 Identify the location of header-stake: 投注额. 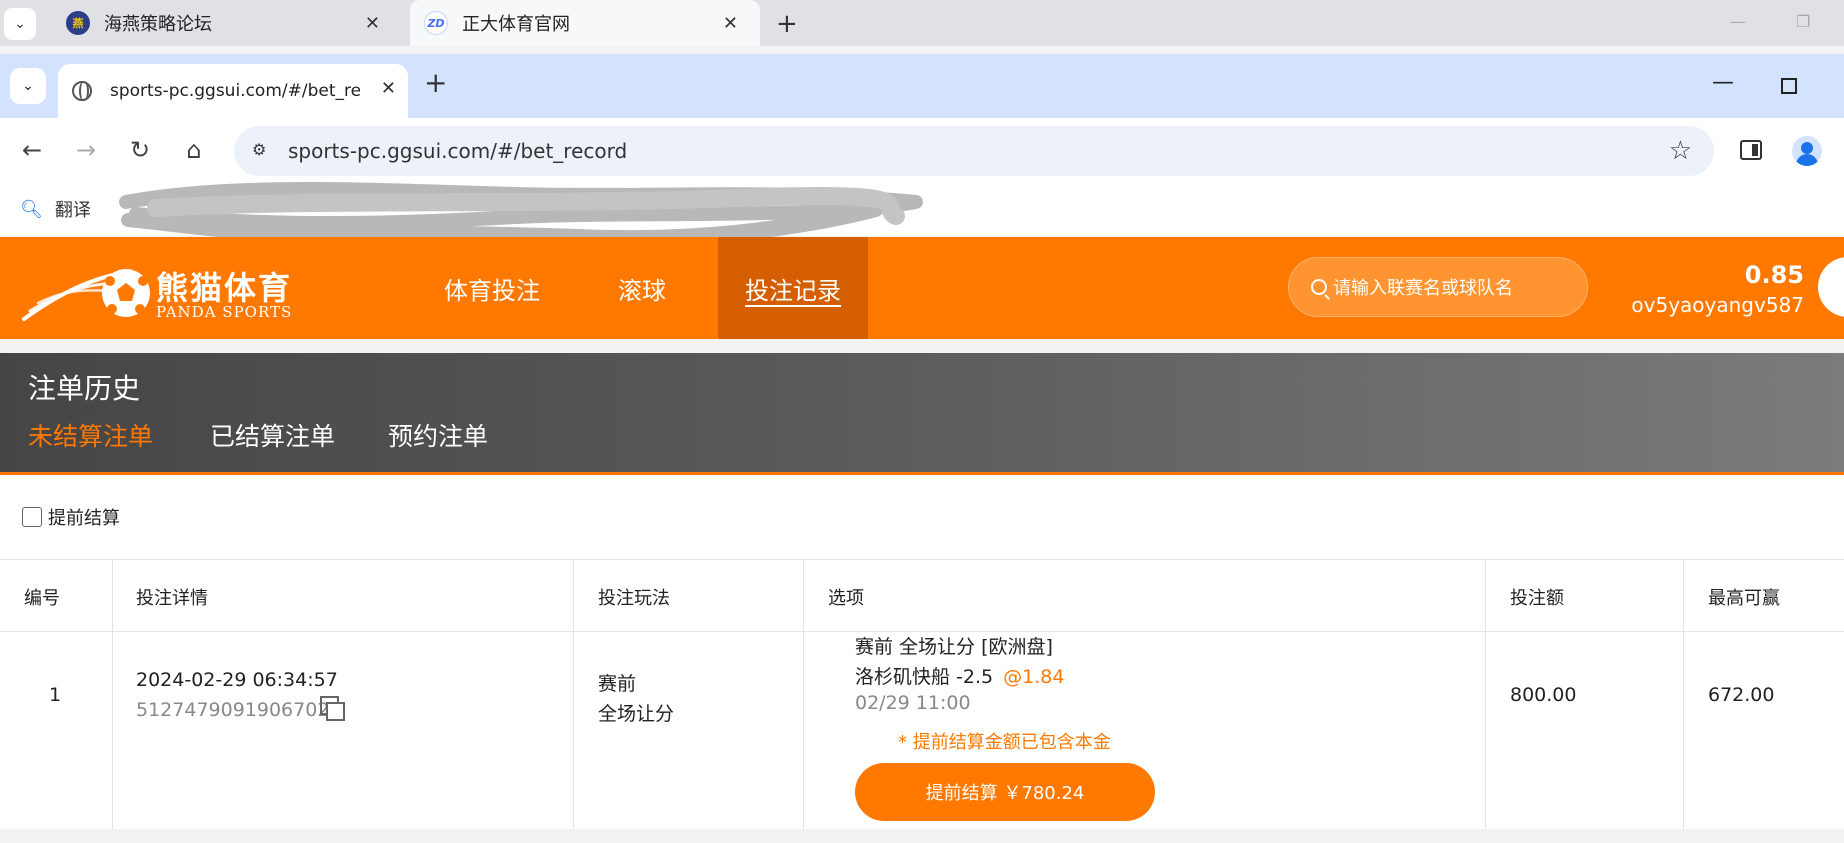
(1537, 598).